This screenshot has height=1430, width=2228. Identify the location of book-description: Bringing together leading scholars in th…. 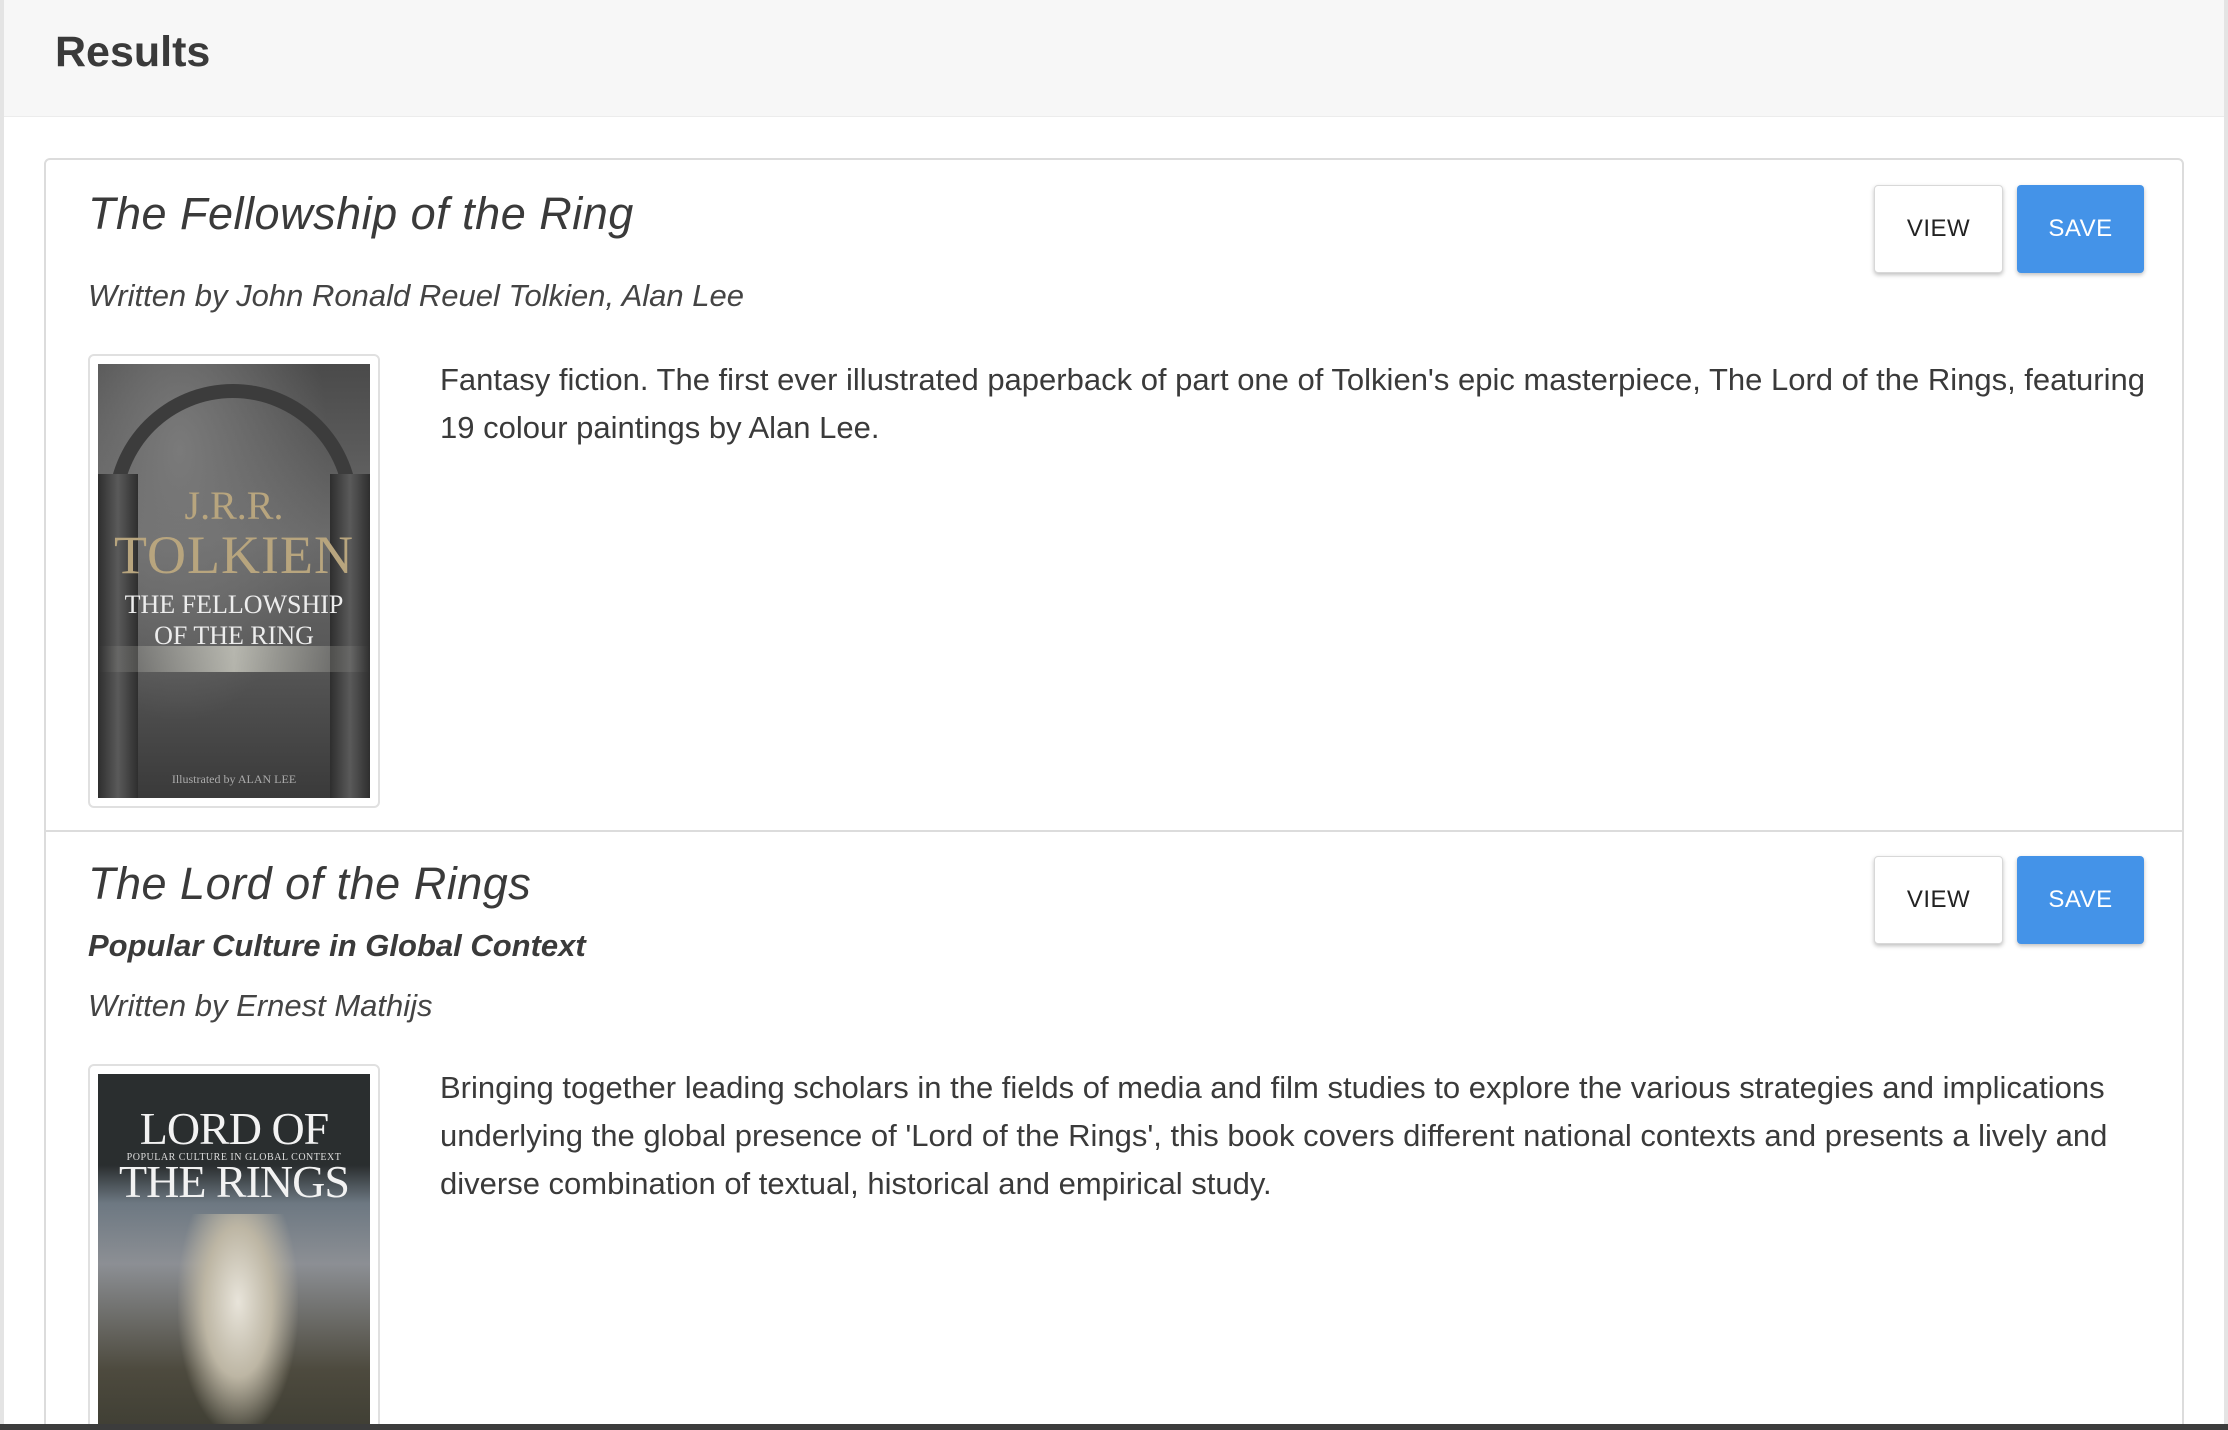
(1274, 1135).